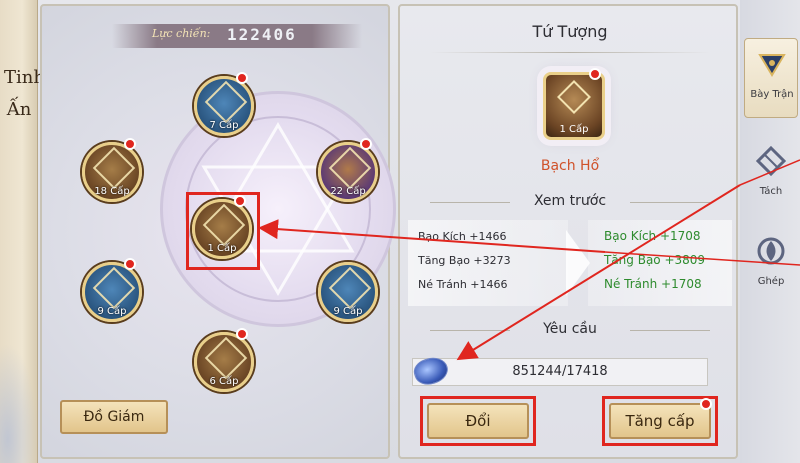  I want to click on cross-sigil-icon, so click(350, 168).